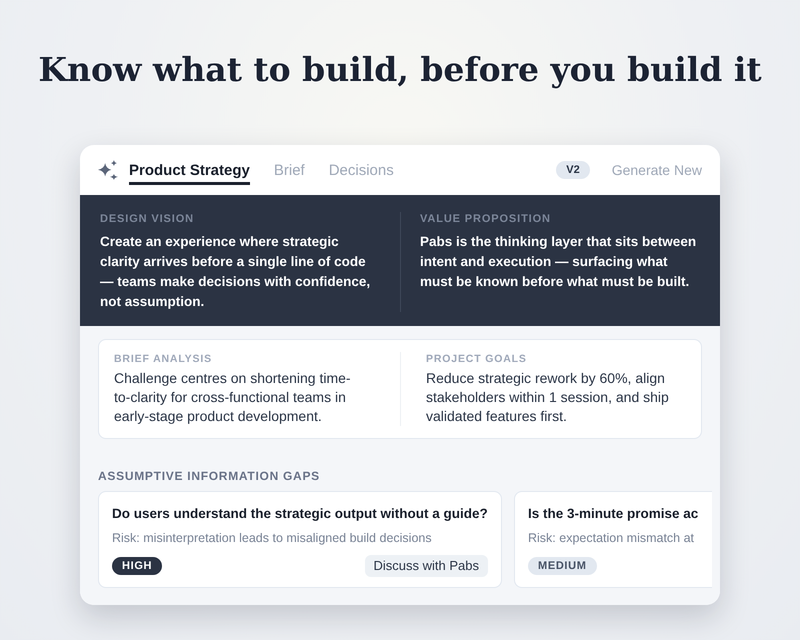 The image size is (800, 640). I want to click on section-label: VALUE PROPOSITION, so click(486, 219).